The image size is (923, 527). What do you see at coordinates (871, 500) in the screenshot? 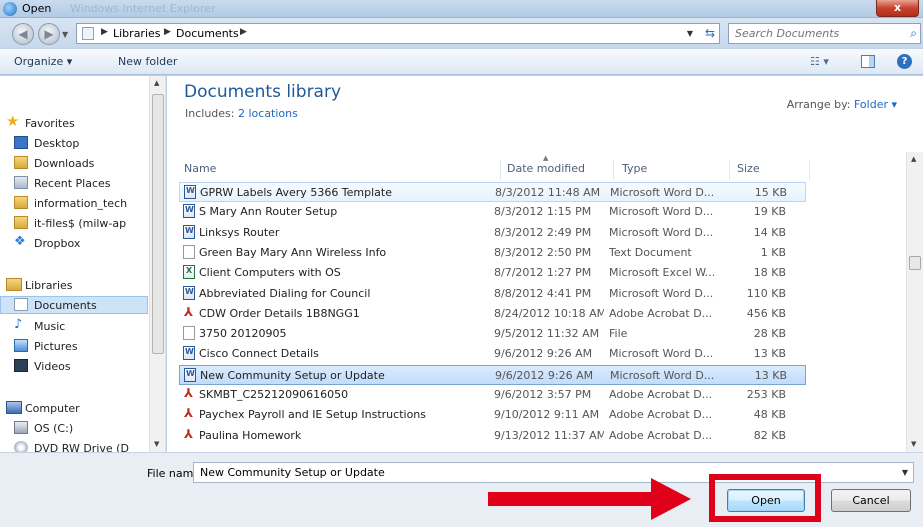
I see `cancel-button: Cancel` at bounding box center [871, 500].